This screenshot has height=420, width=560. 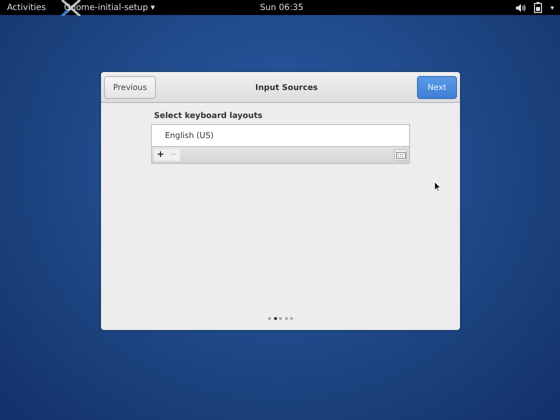 I want to click on section-label: Select keyboard layouts, so click(x=209, y=115).